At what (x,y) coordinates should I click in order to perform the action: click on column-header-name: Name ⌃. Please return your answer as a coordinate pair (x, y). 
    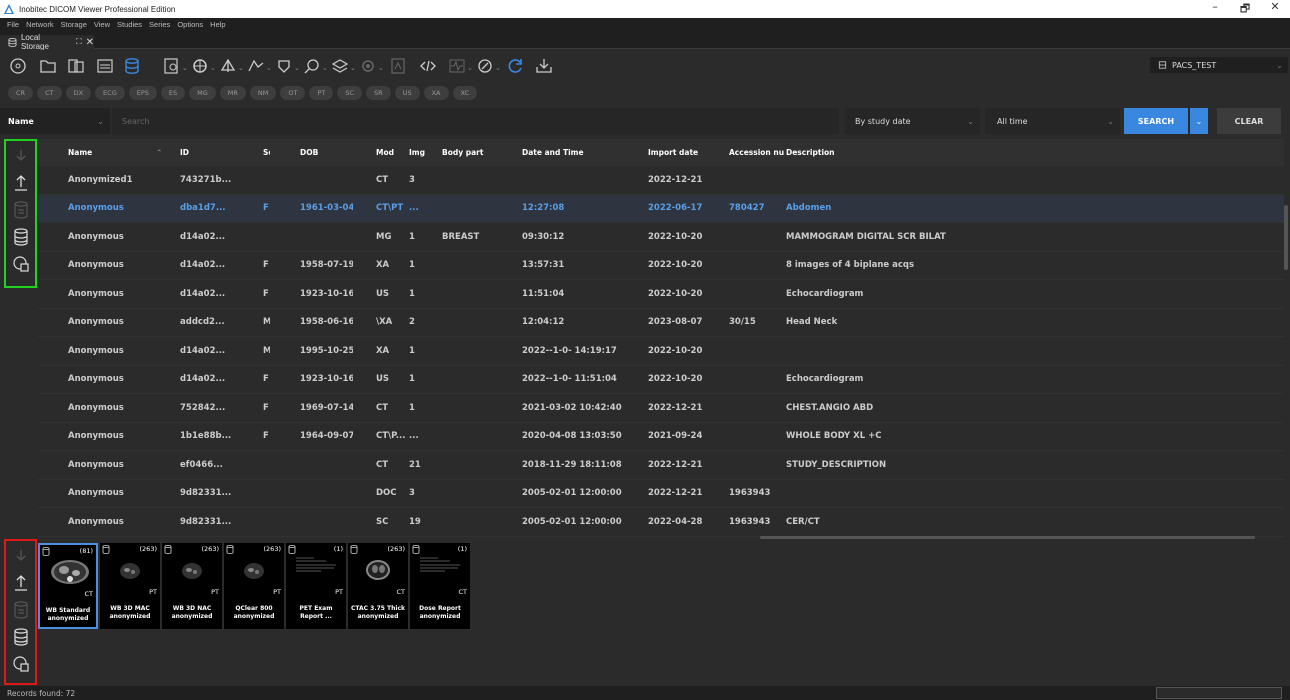
    Looking at the image, I should click on (109, 152).